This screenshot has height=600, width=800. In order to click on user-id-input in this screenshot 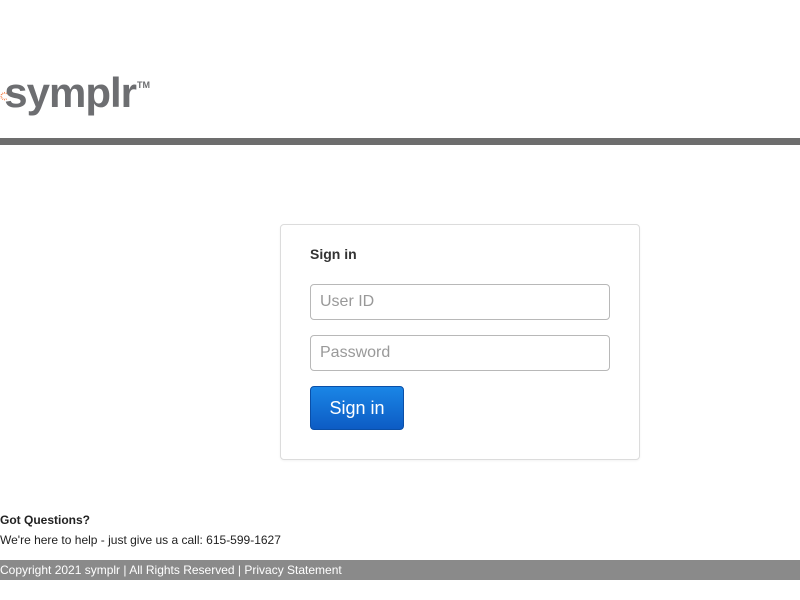, I will do `click(460, 302)`.